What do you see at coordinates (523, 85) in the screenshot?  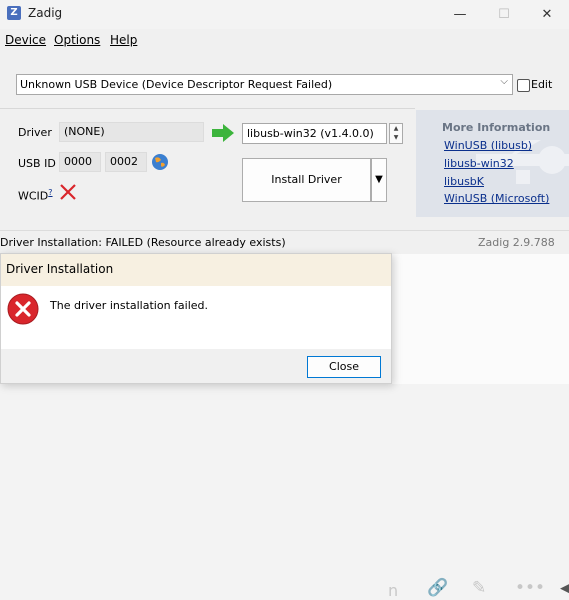 I see `edit-checkbox` at bounding box center [523, 85].